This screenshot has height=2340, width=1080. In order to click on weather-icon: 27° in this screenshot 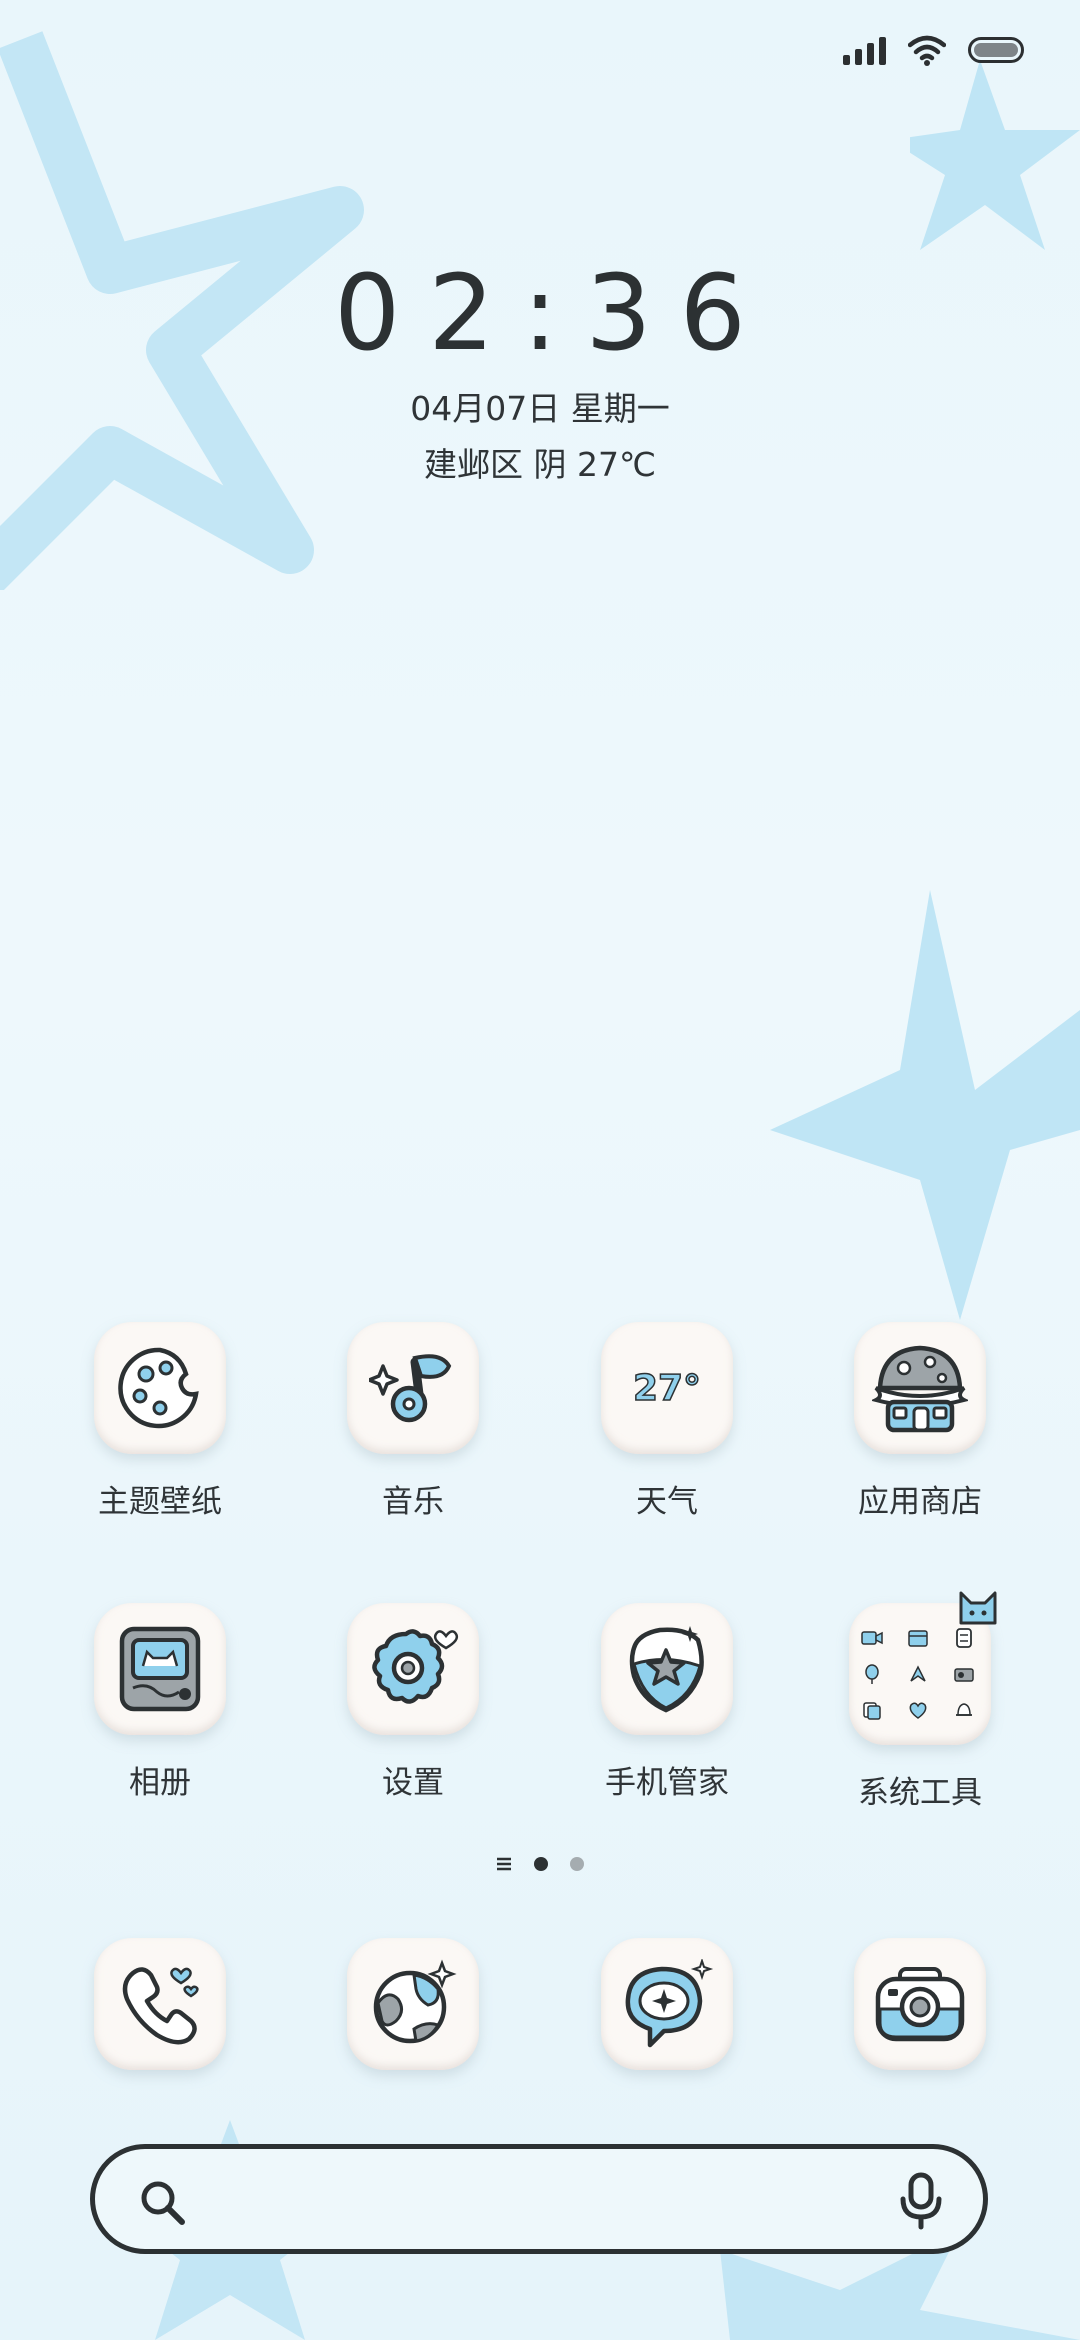, I will do `click(667, 1388)`.